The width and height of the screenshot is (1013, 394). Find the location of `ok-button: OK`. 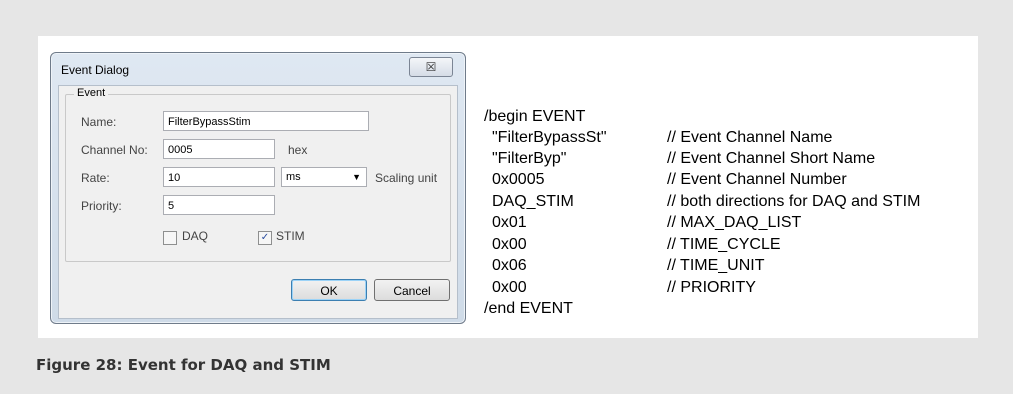

ok-button: OK is located at coordinates (329, 290).